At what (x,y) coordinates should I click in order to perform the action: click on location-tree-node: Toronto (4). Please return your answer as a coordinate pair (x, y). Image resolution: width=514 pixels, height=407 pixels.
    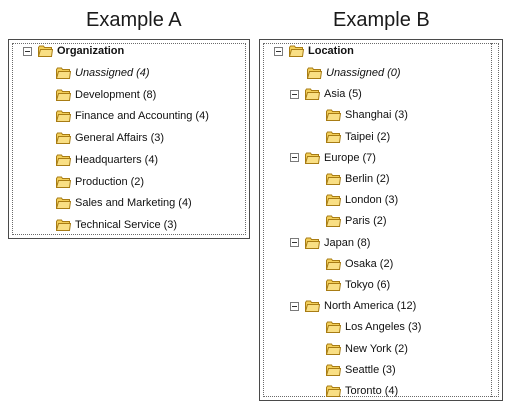
    Looking at the image, I should click on (362, 391).